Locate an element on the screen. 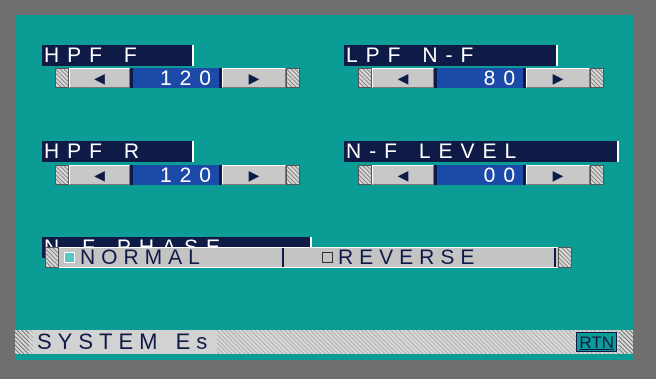 Image resolution: width=656 pixels, height=379 pixels. nf-phase-cap-left is located at coordinates (52, 257).